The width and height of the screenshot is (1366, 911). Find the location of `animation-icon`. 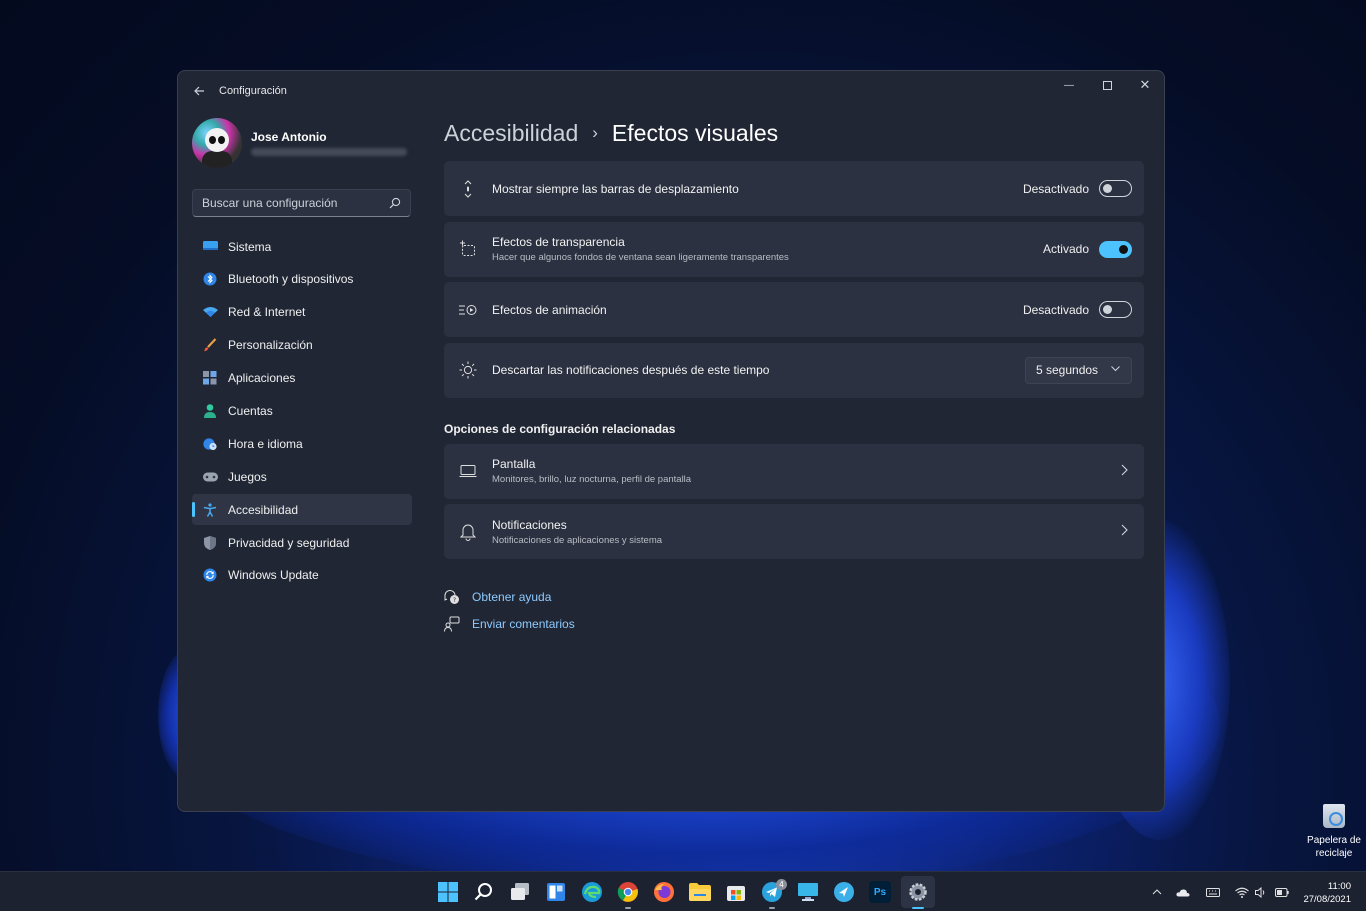

animation-icon is located at coordinates (468, 310).